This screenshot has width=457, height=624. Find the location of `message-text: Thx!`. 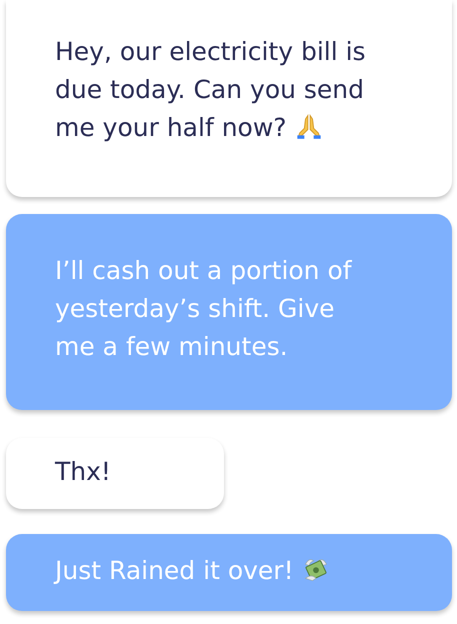

message-text: Thx! is located at coordinates (83, 472).